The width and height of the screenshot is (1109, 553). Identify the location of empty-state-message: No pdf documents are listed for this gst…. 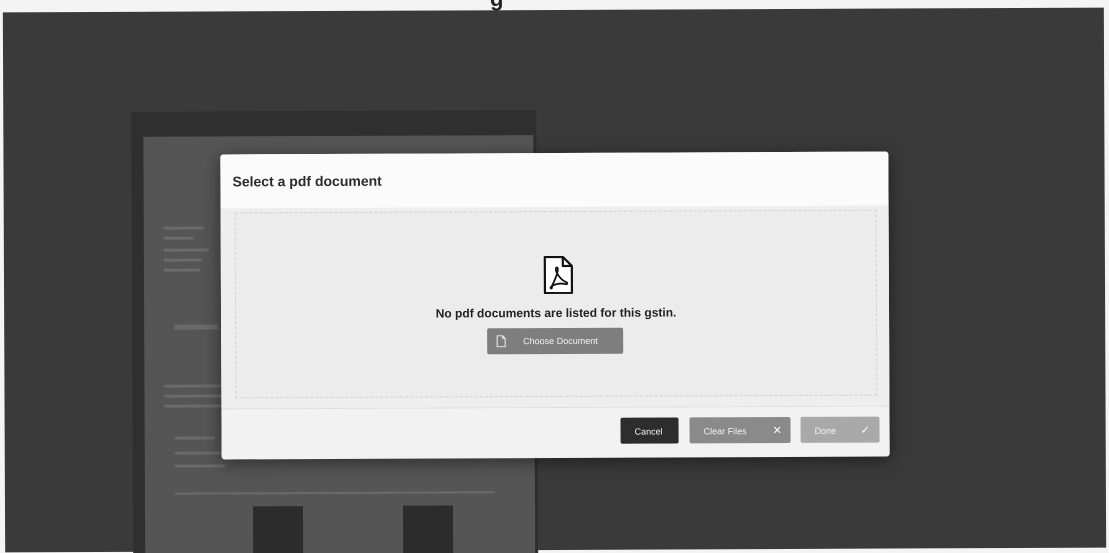
(556, 313).